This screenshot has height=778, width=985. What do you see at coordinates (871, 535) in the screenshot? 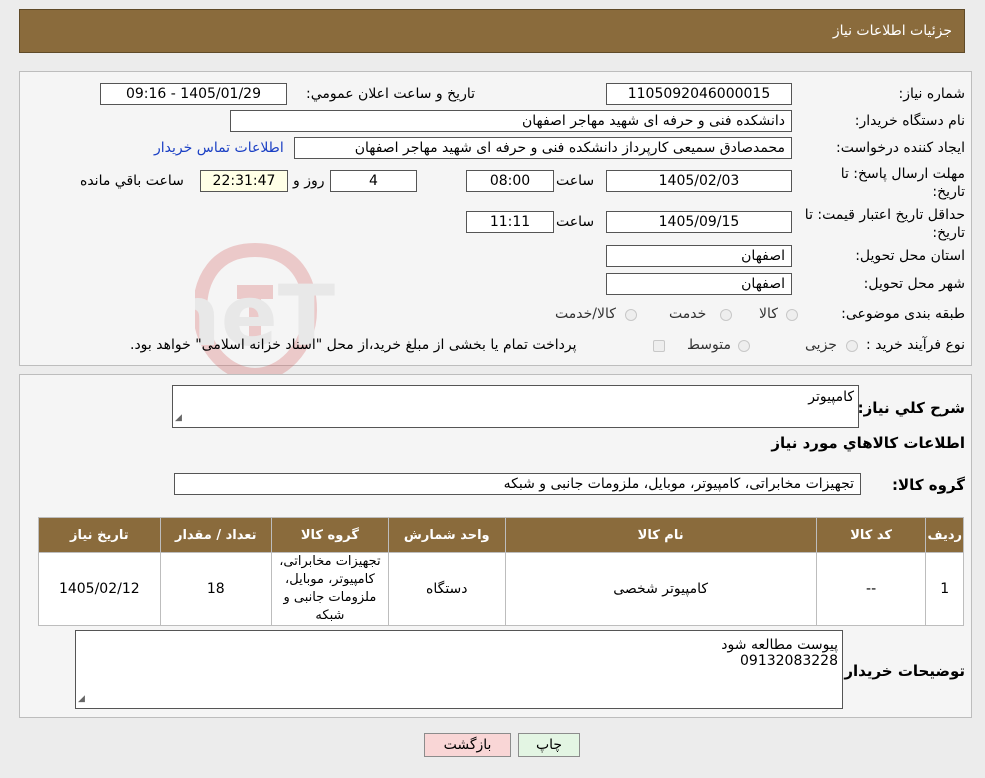
I see `col-code: کد کالا` at bounding box center [871, 535].